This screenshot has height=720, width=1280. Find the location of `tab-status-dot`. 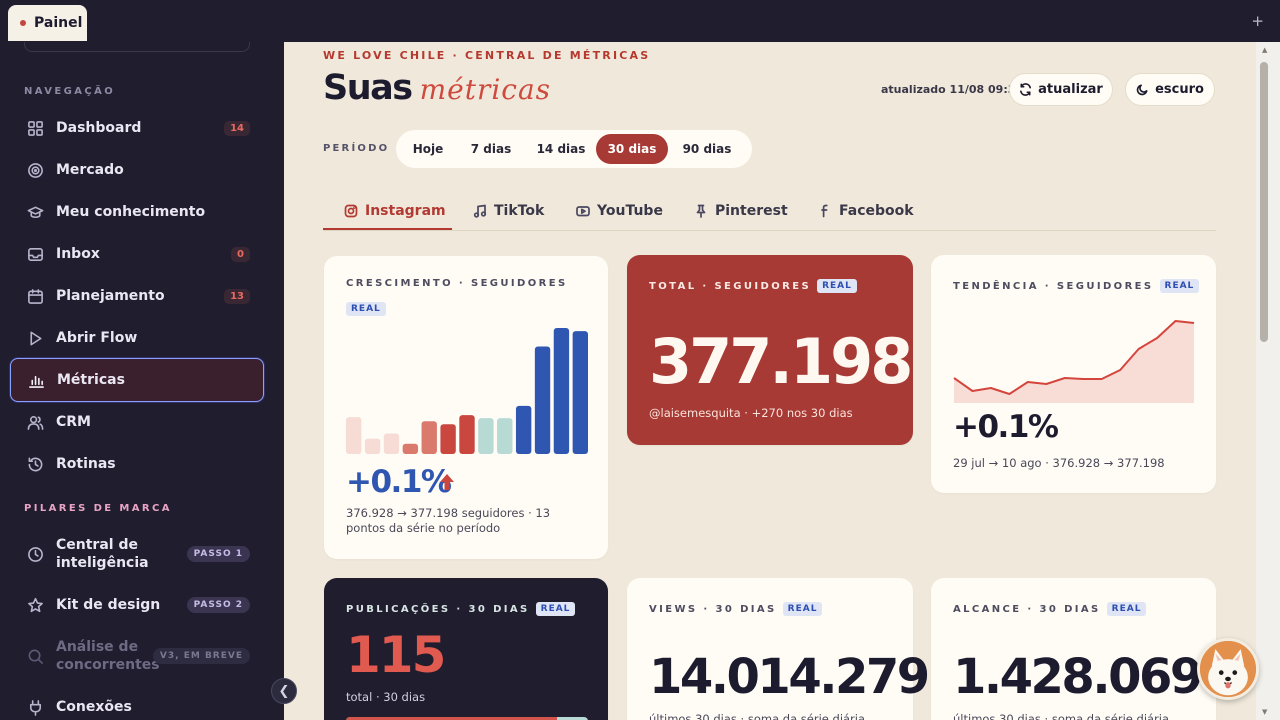

tab-status-dot is located at coordinates (23, 23).